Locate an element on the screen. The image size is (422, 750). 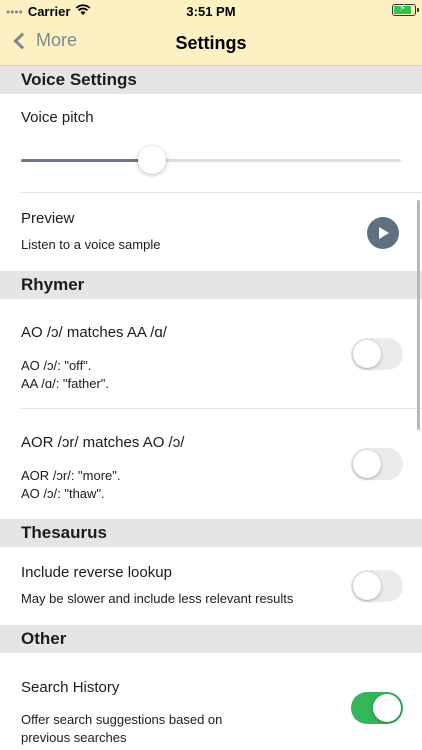
status-time: 3:51 PM is located at coordinates (211, 11).